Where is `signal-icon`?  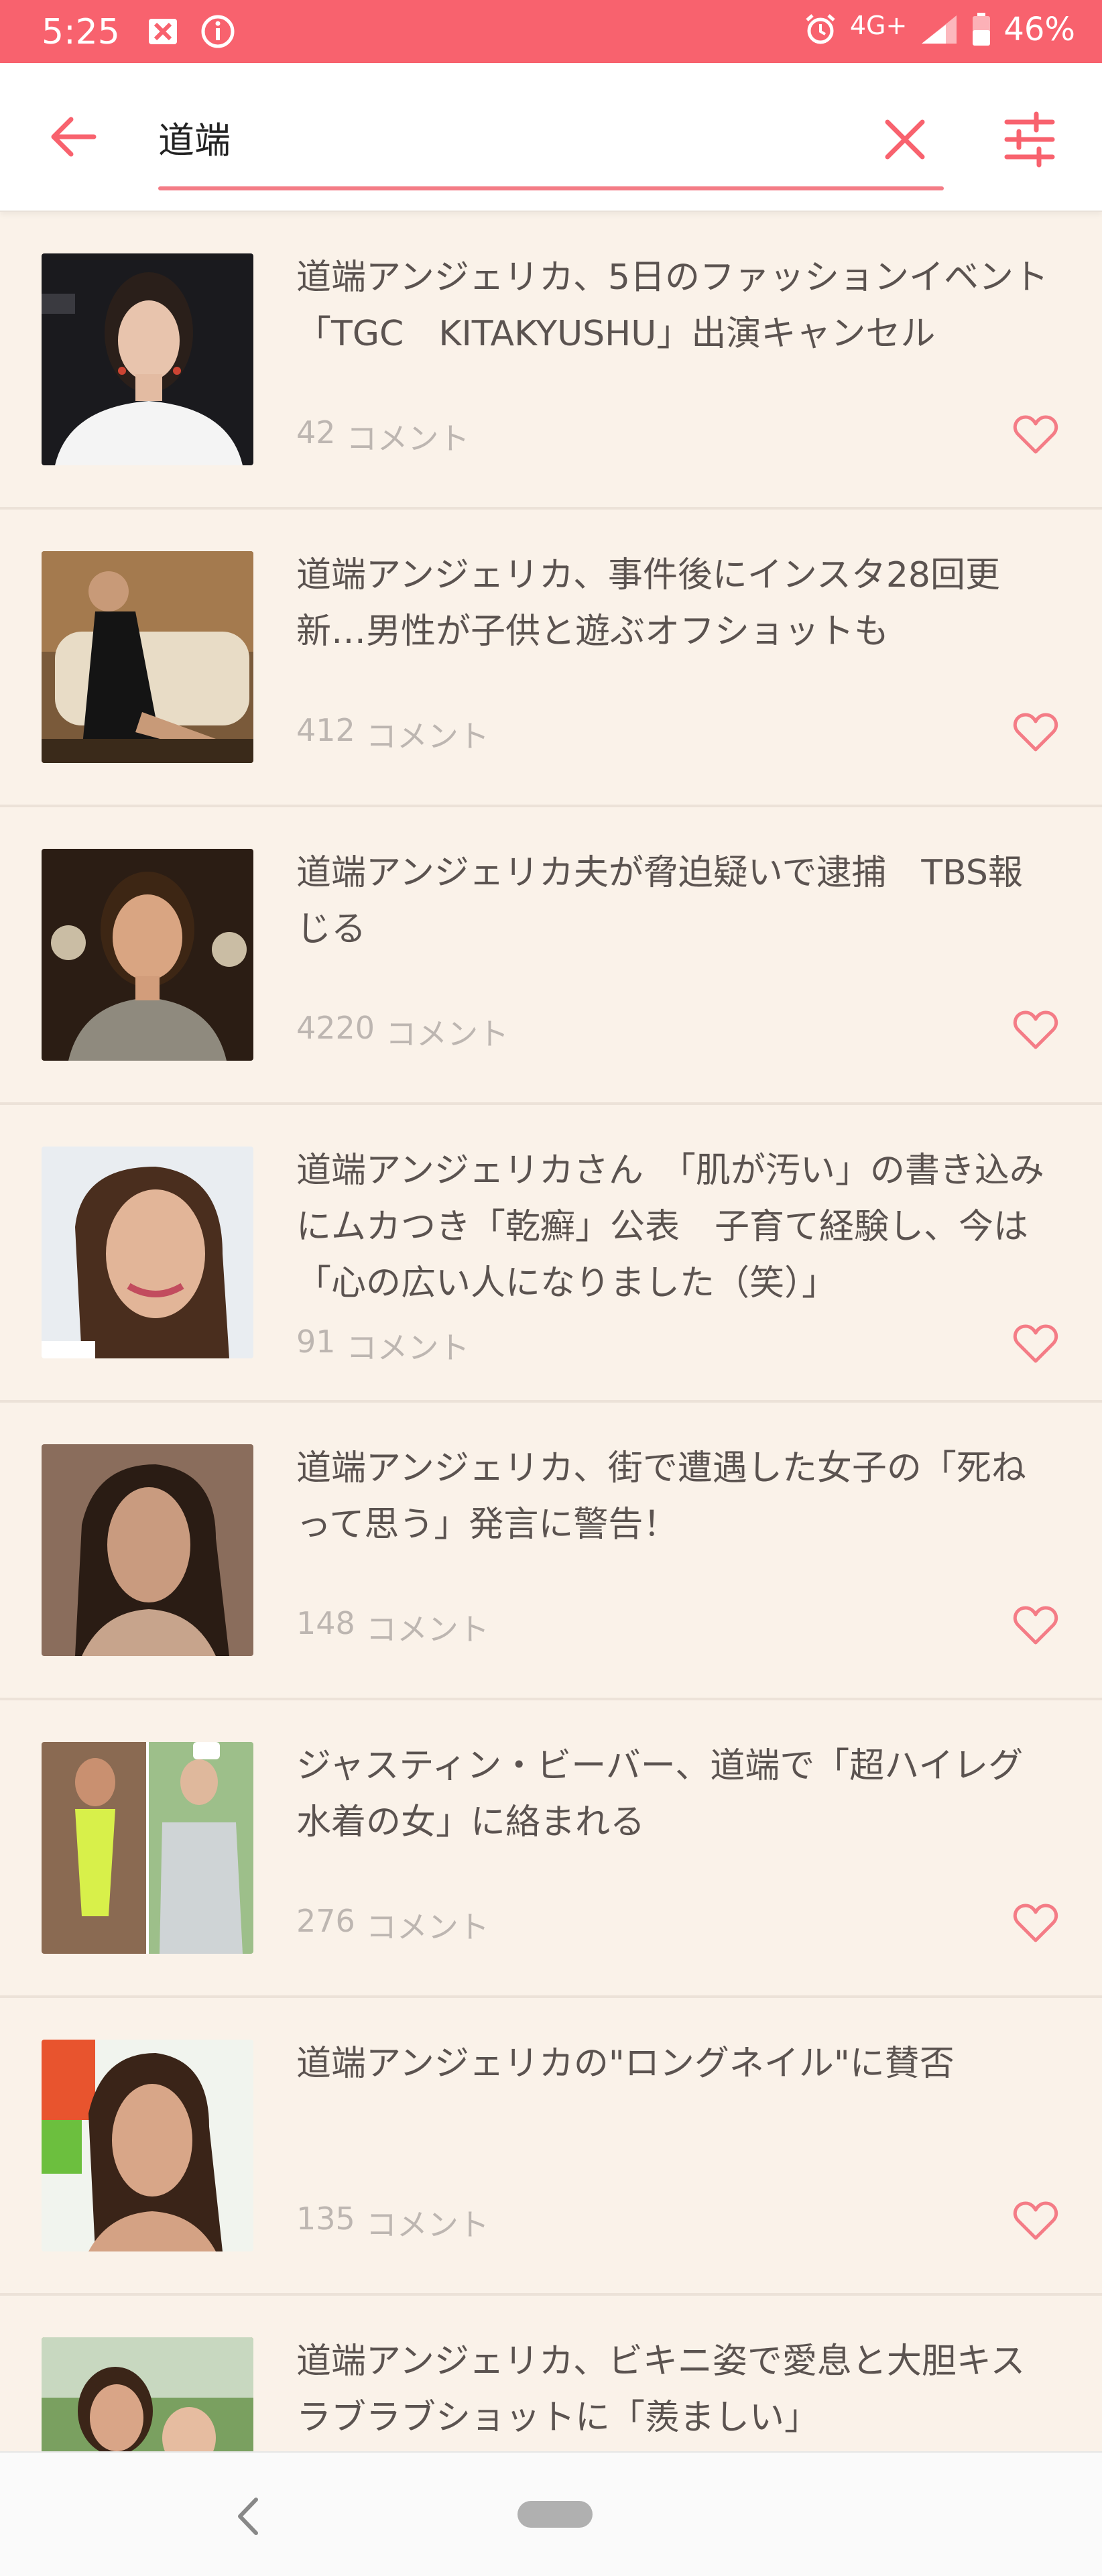
signal-icon is located at coordinates (939, 29).